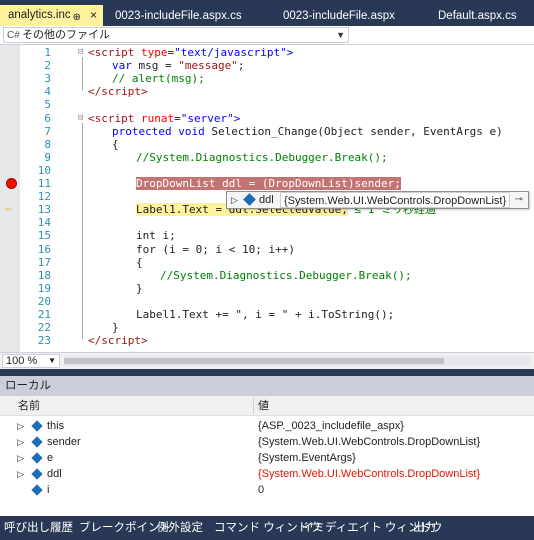 Image resolution: width=534 pixels, height=540 pixels. I want to click on close-icon: ×, so click(93, 15).